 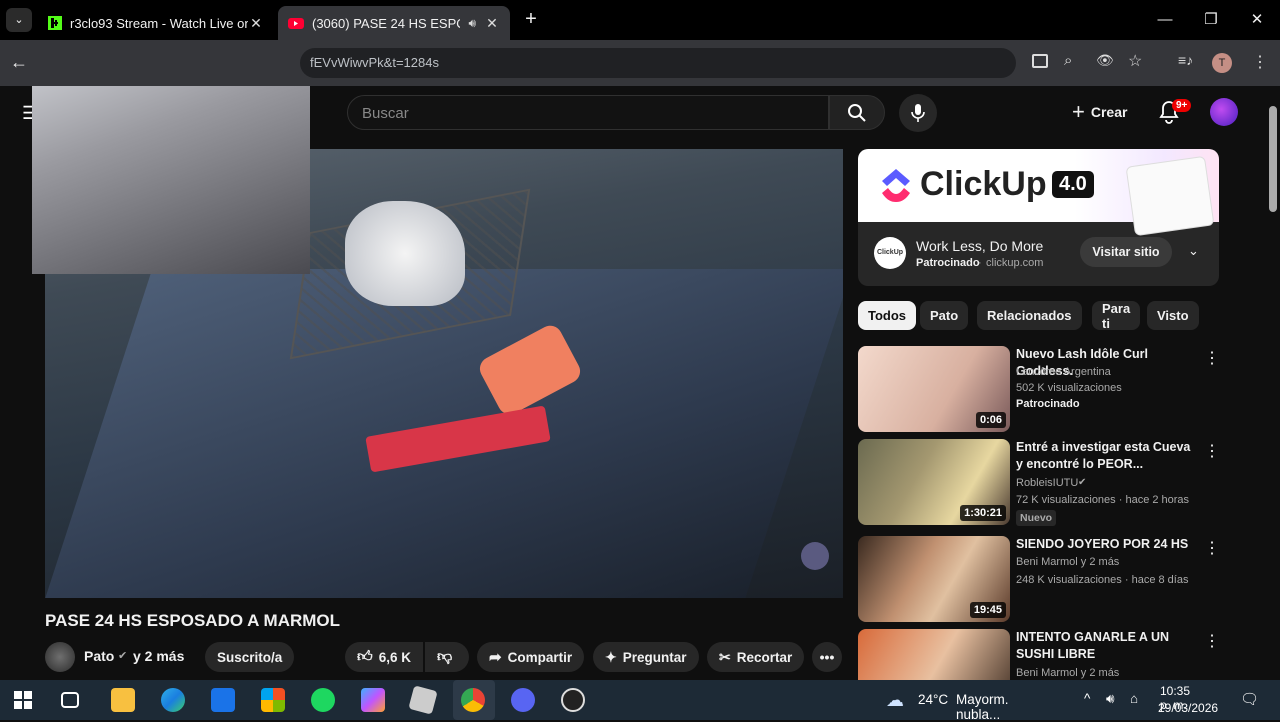 What do you see at coordinates (725, 656) in the screenshot?
I see `scissors-icon: ✂` at bounding box center [725, 656].